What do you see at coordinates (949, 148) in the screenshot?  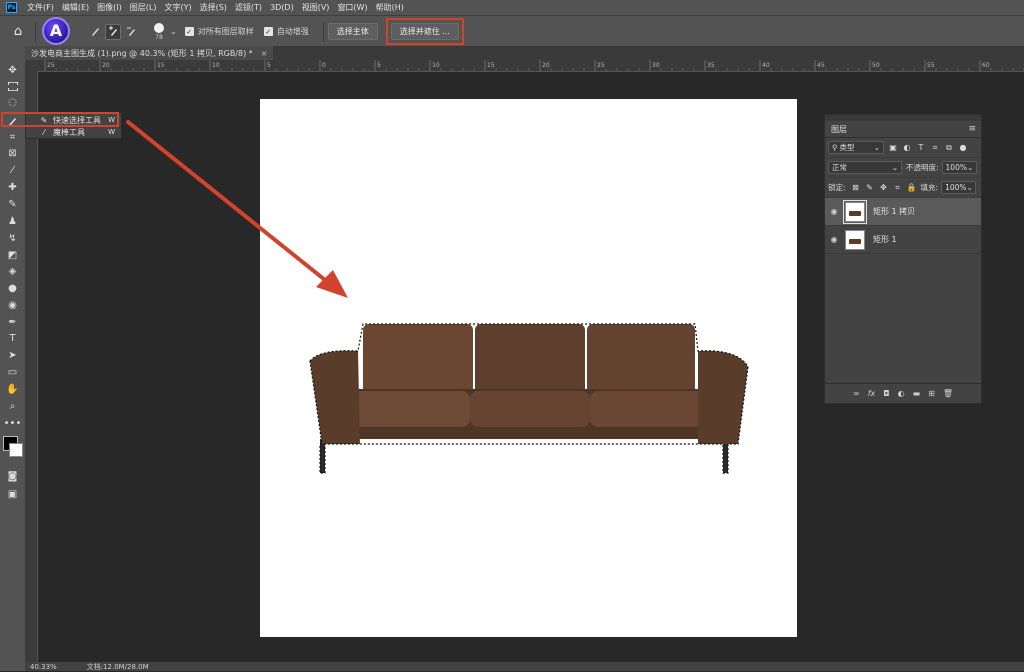 I see `smart-object-filter-icon: ⧉` at bounding box center [949, 148].